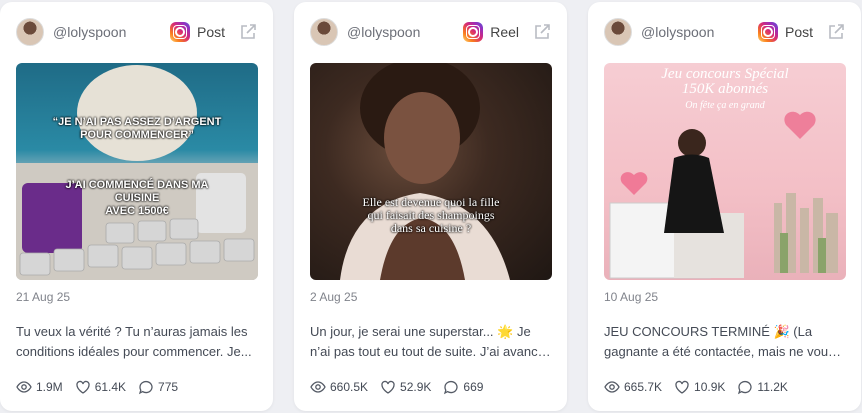 The image size is (862, 413). What do you see at coordinates (349, 387) in the screenshot?
I see `views-count: 660.5K` at bounding box center [349, 387].